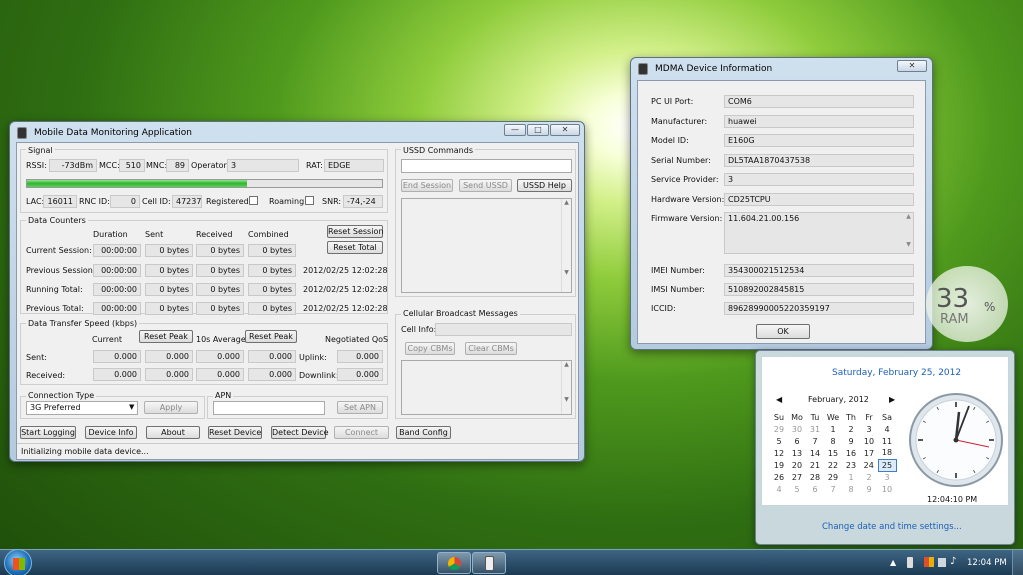 The image size is (1023, 575). Describe the element at coordinates (565, 130) in the screenshot. I see `close-button: ✕` at that location.